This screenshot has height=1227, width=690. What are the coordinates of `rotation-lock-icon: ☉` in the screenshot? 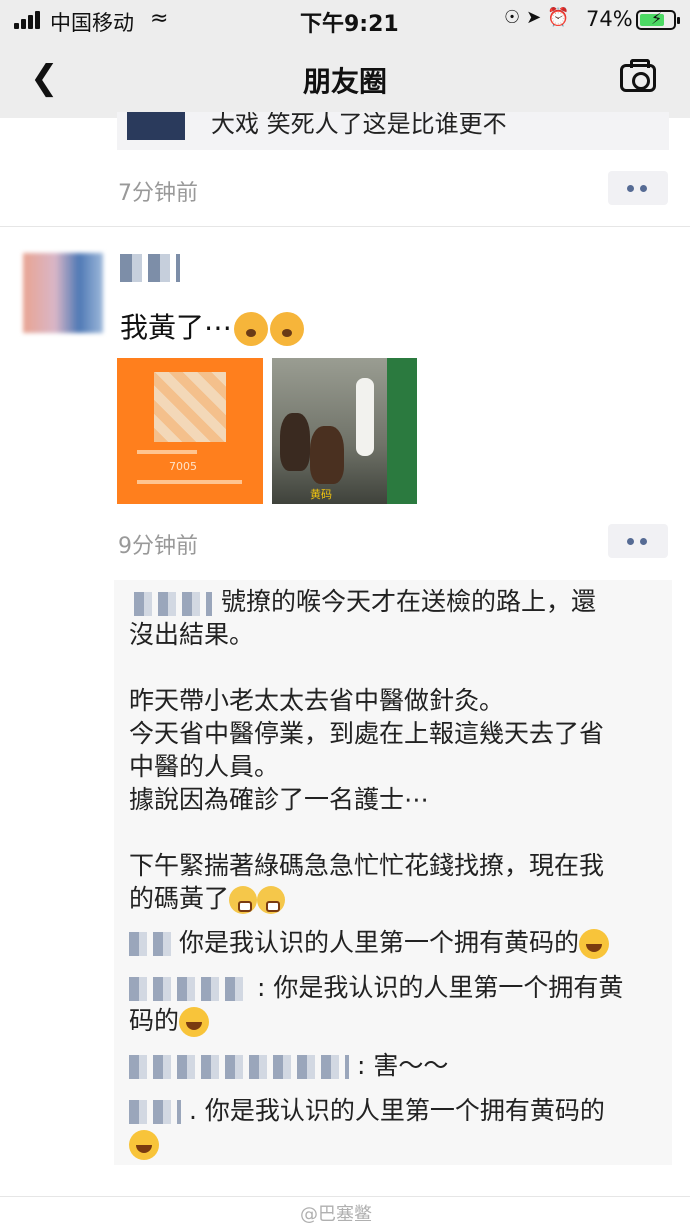 It's located at (515, 17).